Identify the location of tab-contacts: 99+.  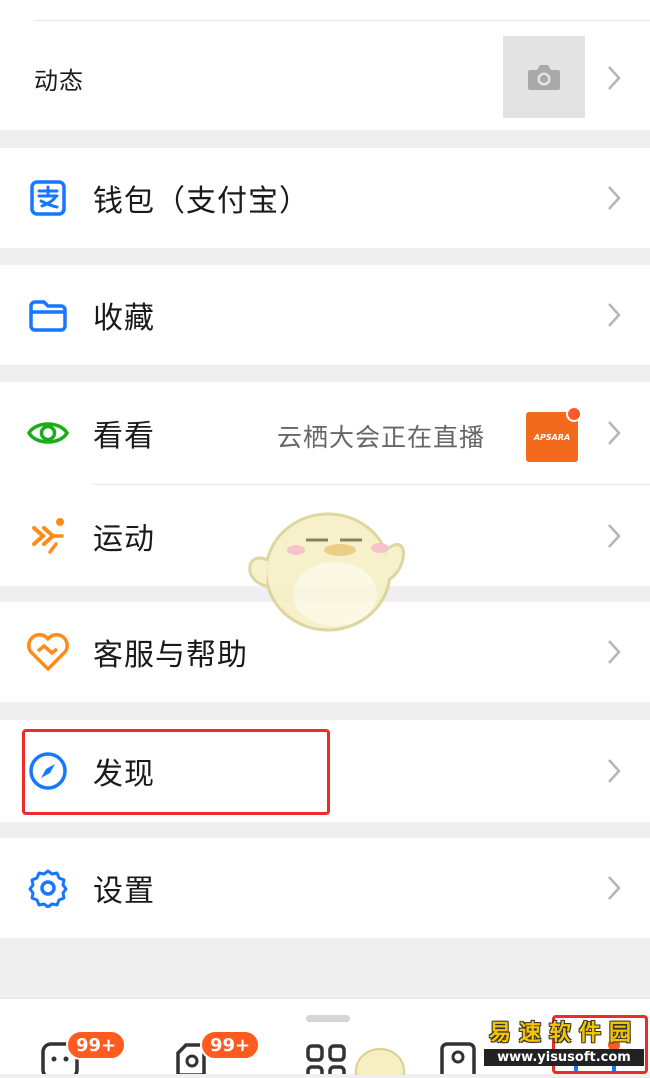
(216, 1053).